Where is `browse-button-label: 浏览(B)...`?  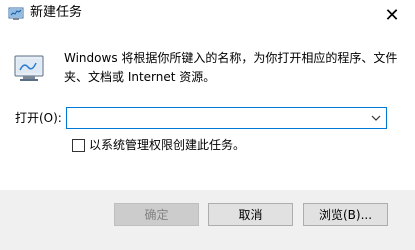 browse-button-label: 浏览(B)... is located at coordinates (345, 215).